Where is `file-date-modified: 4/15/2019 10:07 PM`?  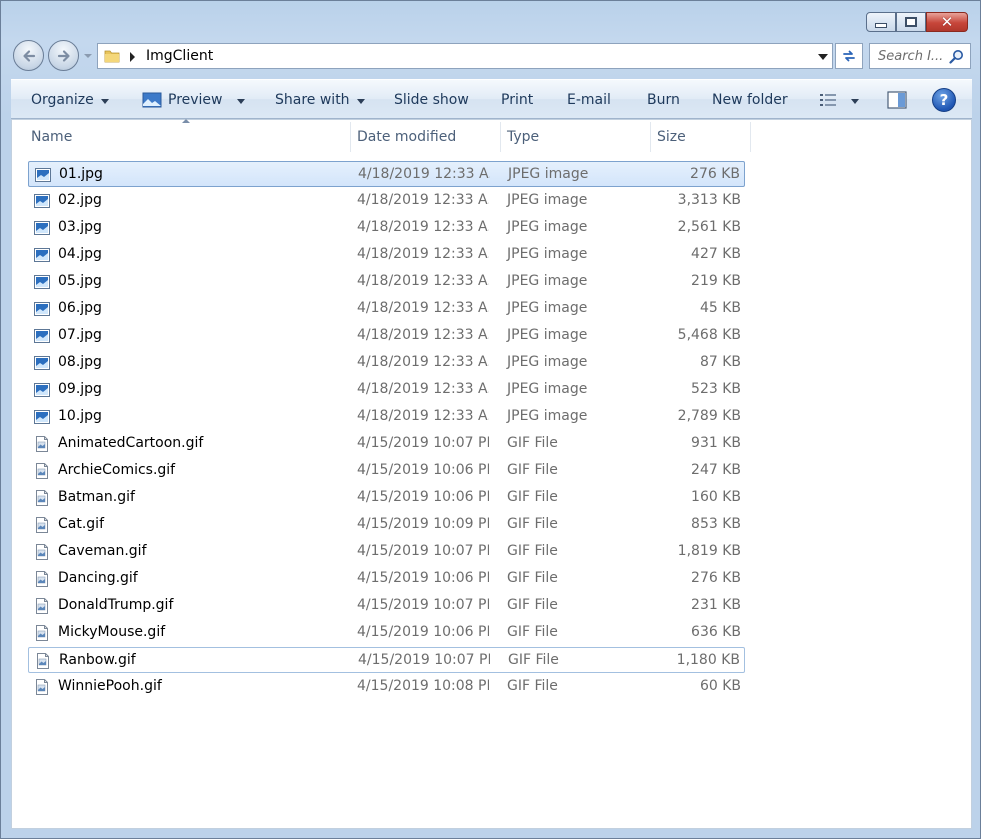
file-date-modified: 4/15/2019 10:07 PM is located at coordinates (423, 605).